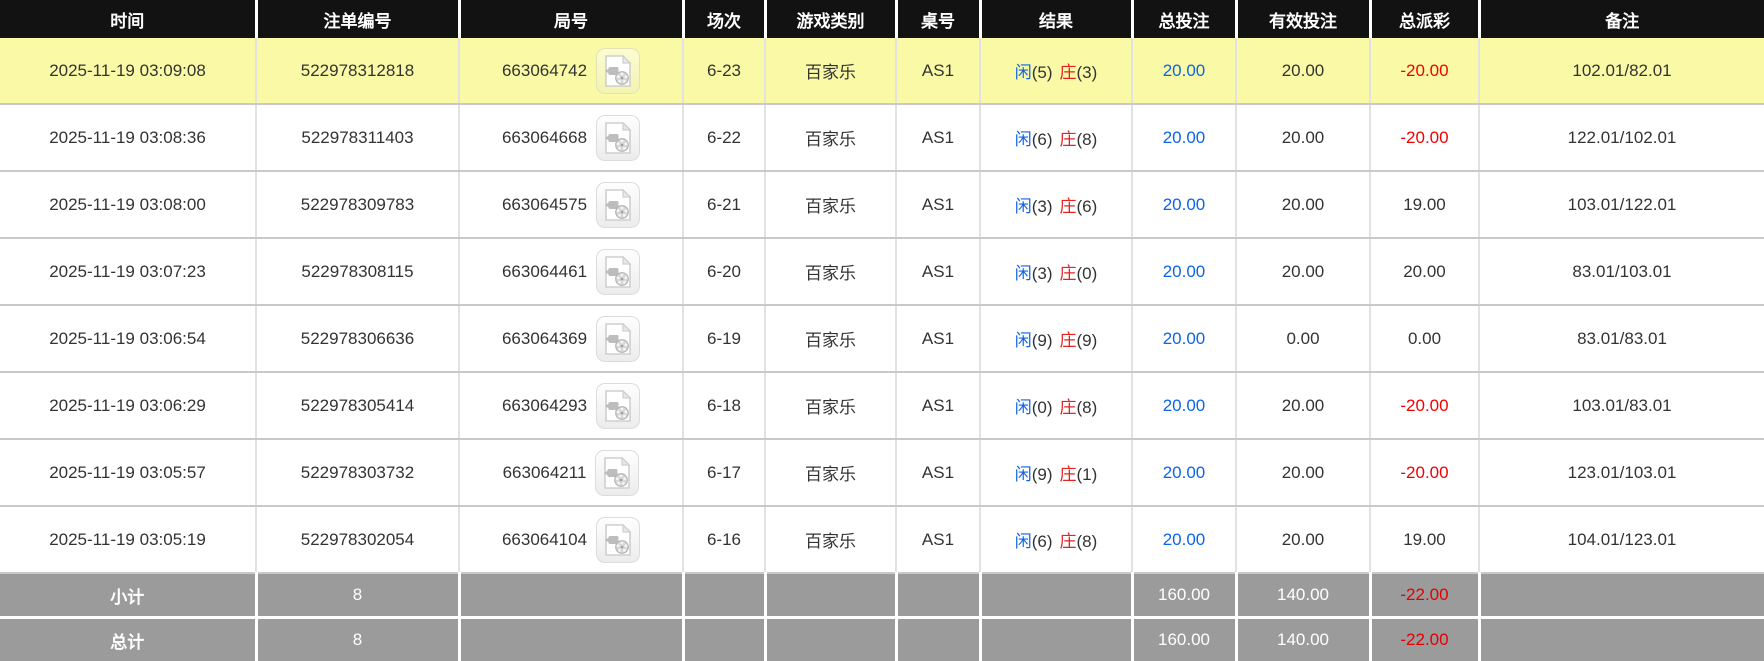  Describe the element at coordinates (1621, 138) in the screenshot. I see `cell-remark: 122.01/102.01` at that location.